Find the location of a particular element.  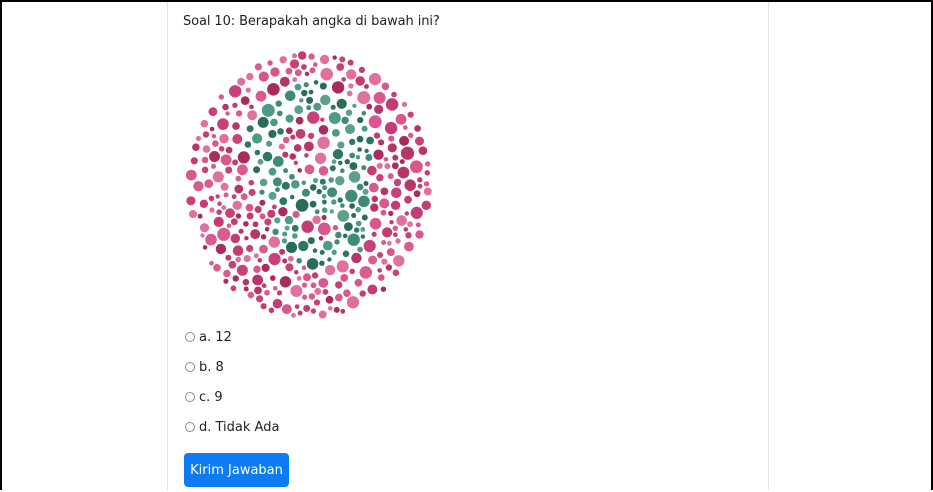

option-d: d. Tidak Ada is located at coordinates (232, 427).